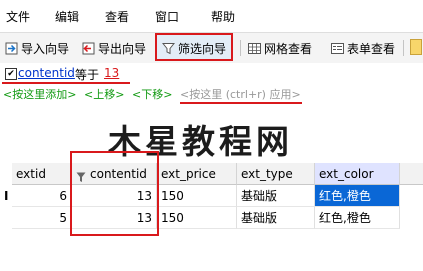  What do you see at coordinates (6, 196) in the screenshot?
I see `current-row-marker: I` at bounding box center [6, 196].